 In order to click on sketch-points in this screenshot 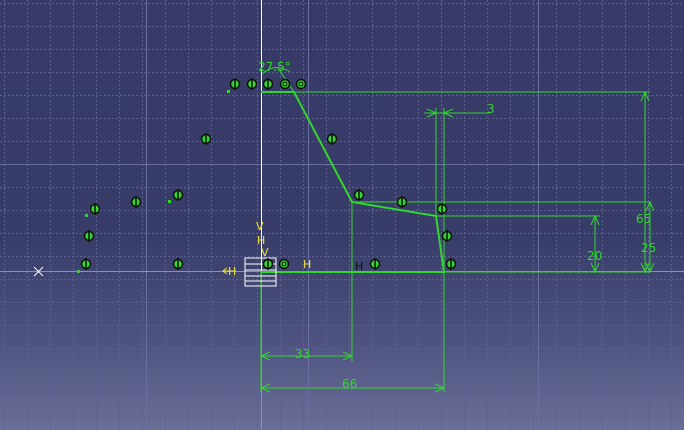, I will do `click(153, 181)`.